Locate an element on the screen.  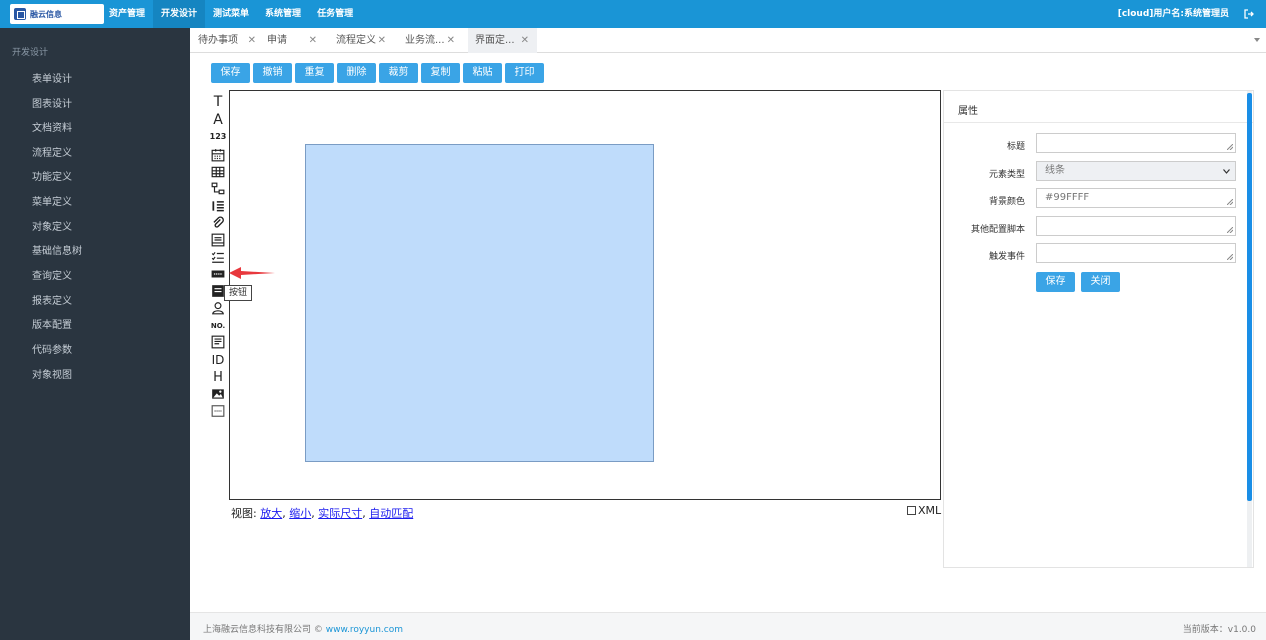
scrollbar-thumb is located at coordinates (1249, 297).